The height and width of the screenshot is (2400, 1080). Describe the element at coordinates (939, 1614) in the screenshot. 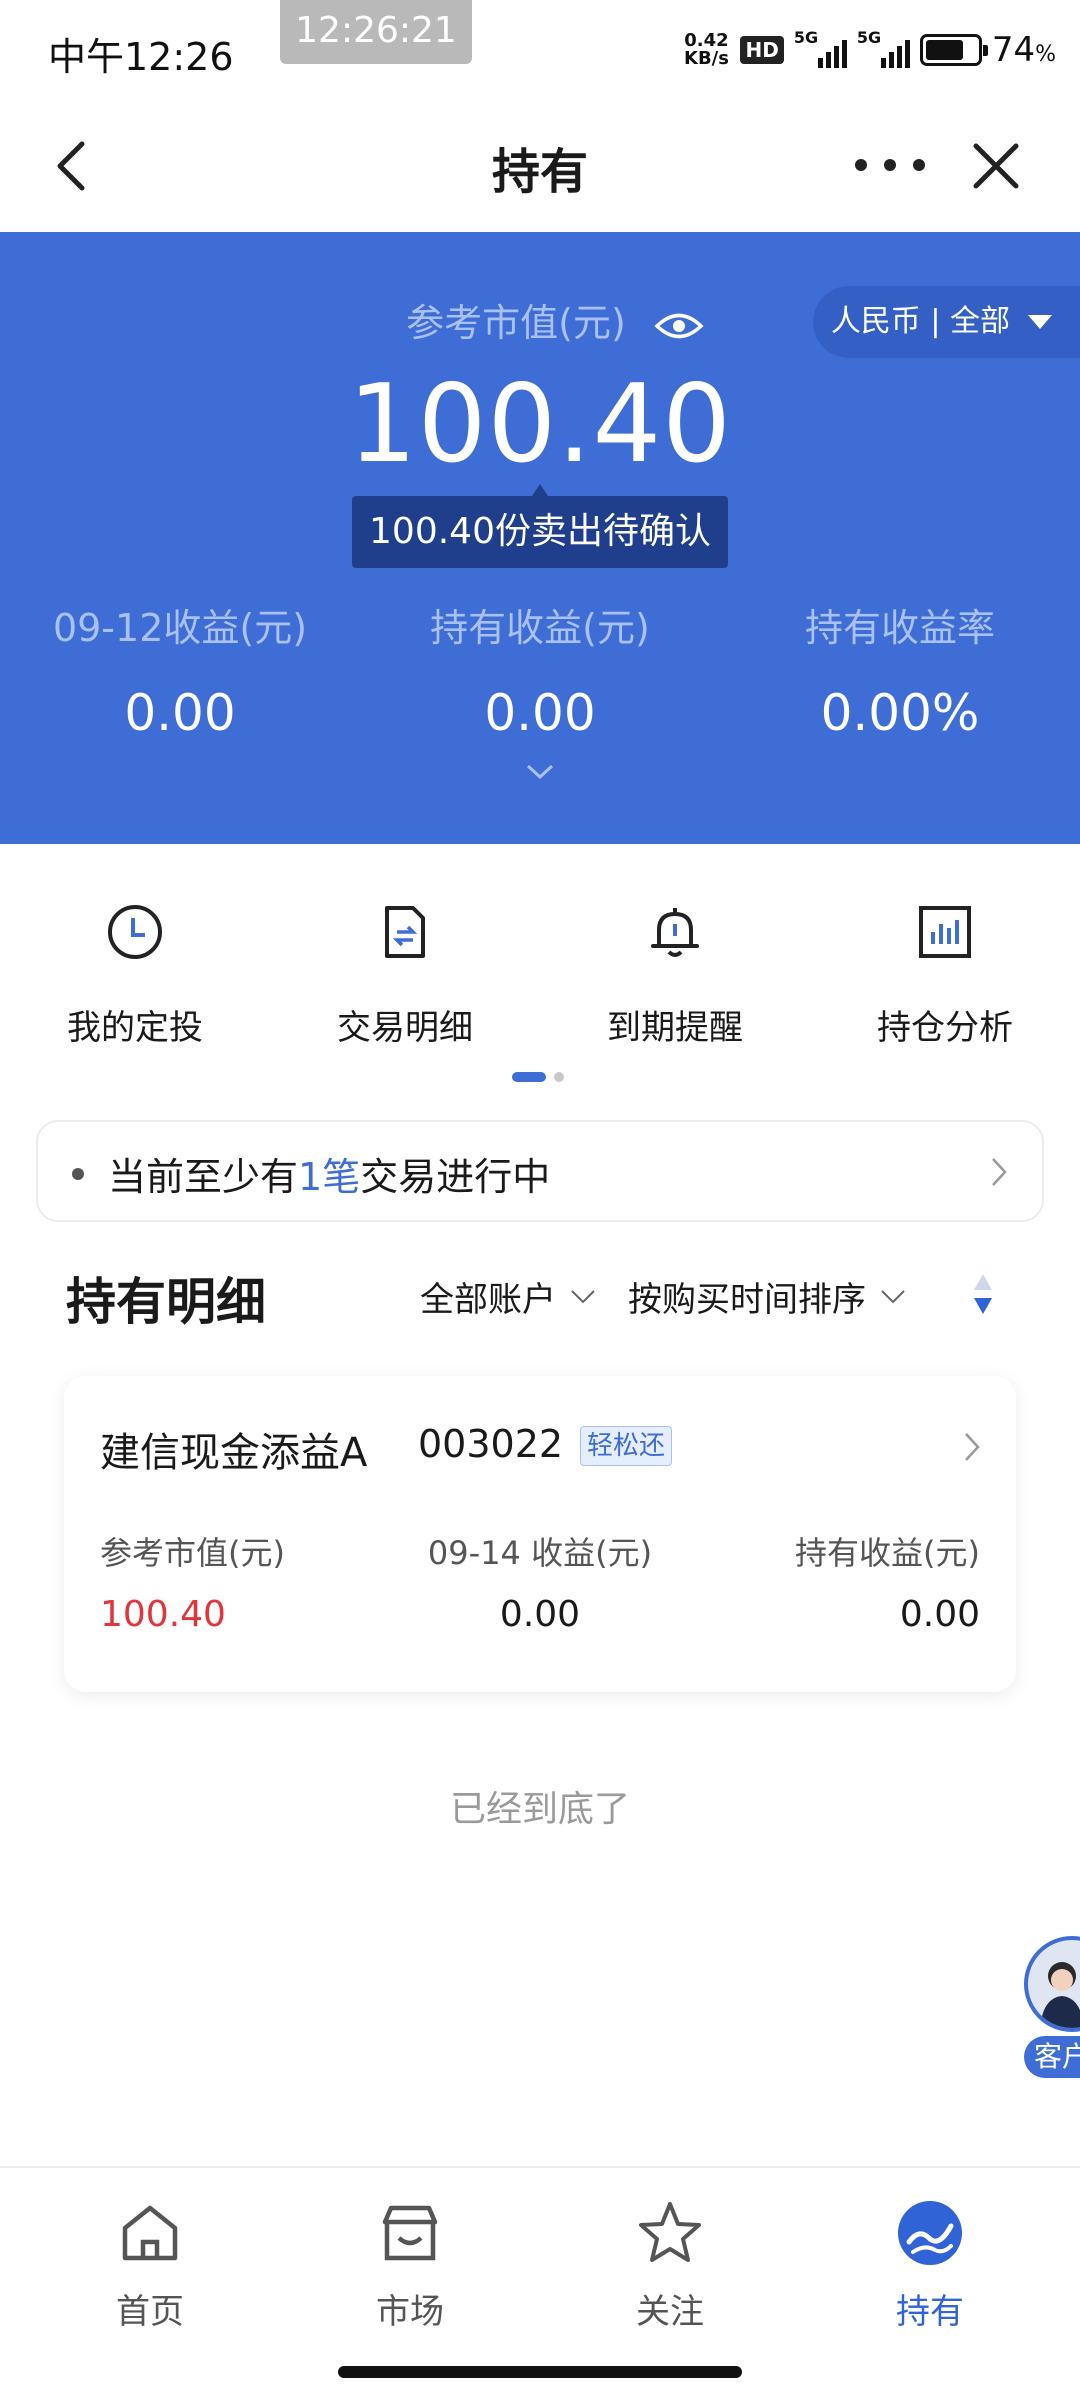

I see `holding-income-amount: 0.00` at that location.